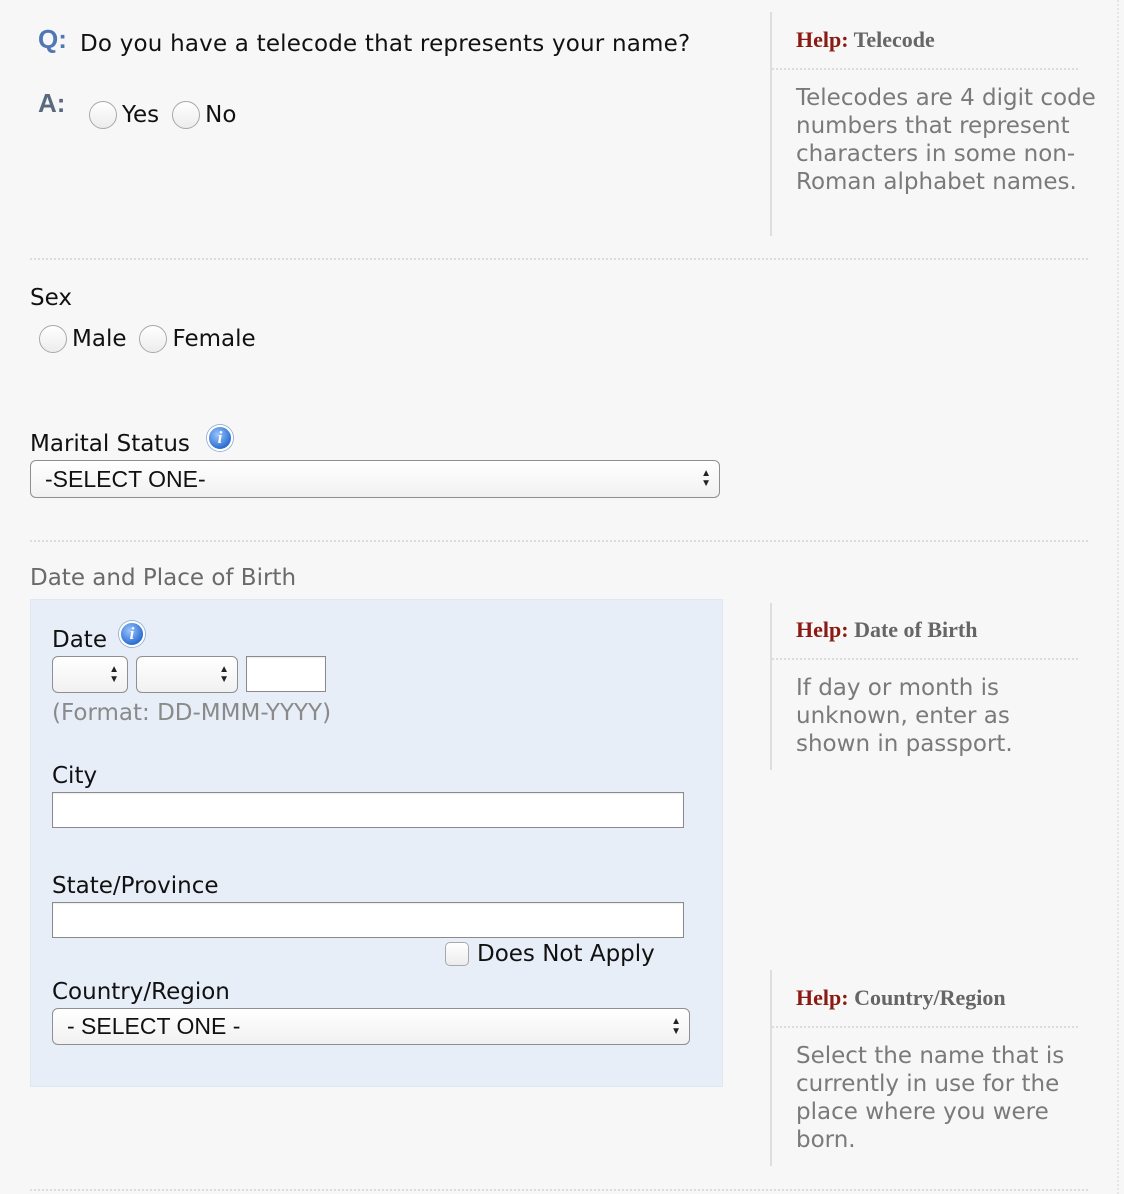 The width and height of the screenshot is (1124, 1194). I want to click on help-country-title: Help: Country/Region, so click(901, 998).